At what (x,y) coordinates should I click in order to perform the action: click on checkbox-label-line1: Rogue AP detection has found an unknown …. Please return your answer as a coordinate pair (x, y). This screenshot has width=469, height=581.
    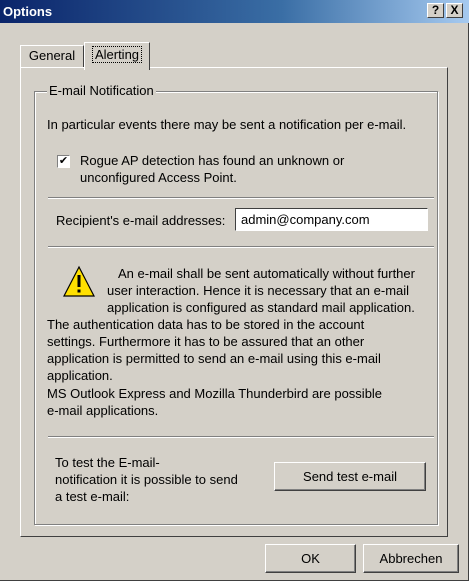
    Looking at the image, I should click on (212, 160).